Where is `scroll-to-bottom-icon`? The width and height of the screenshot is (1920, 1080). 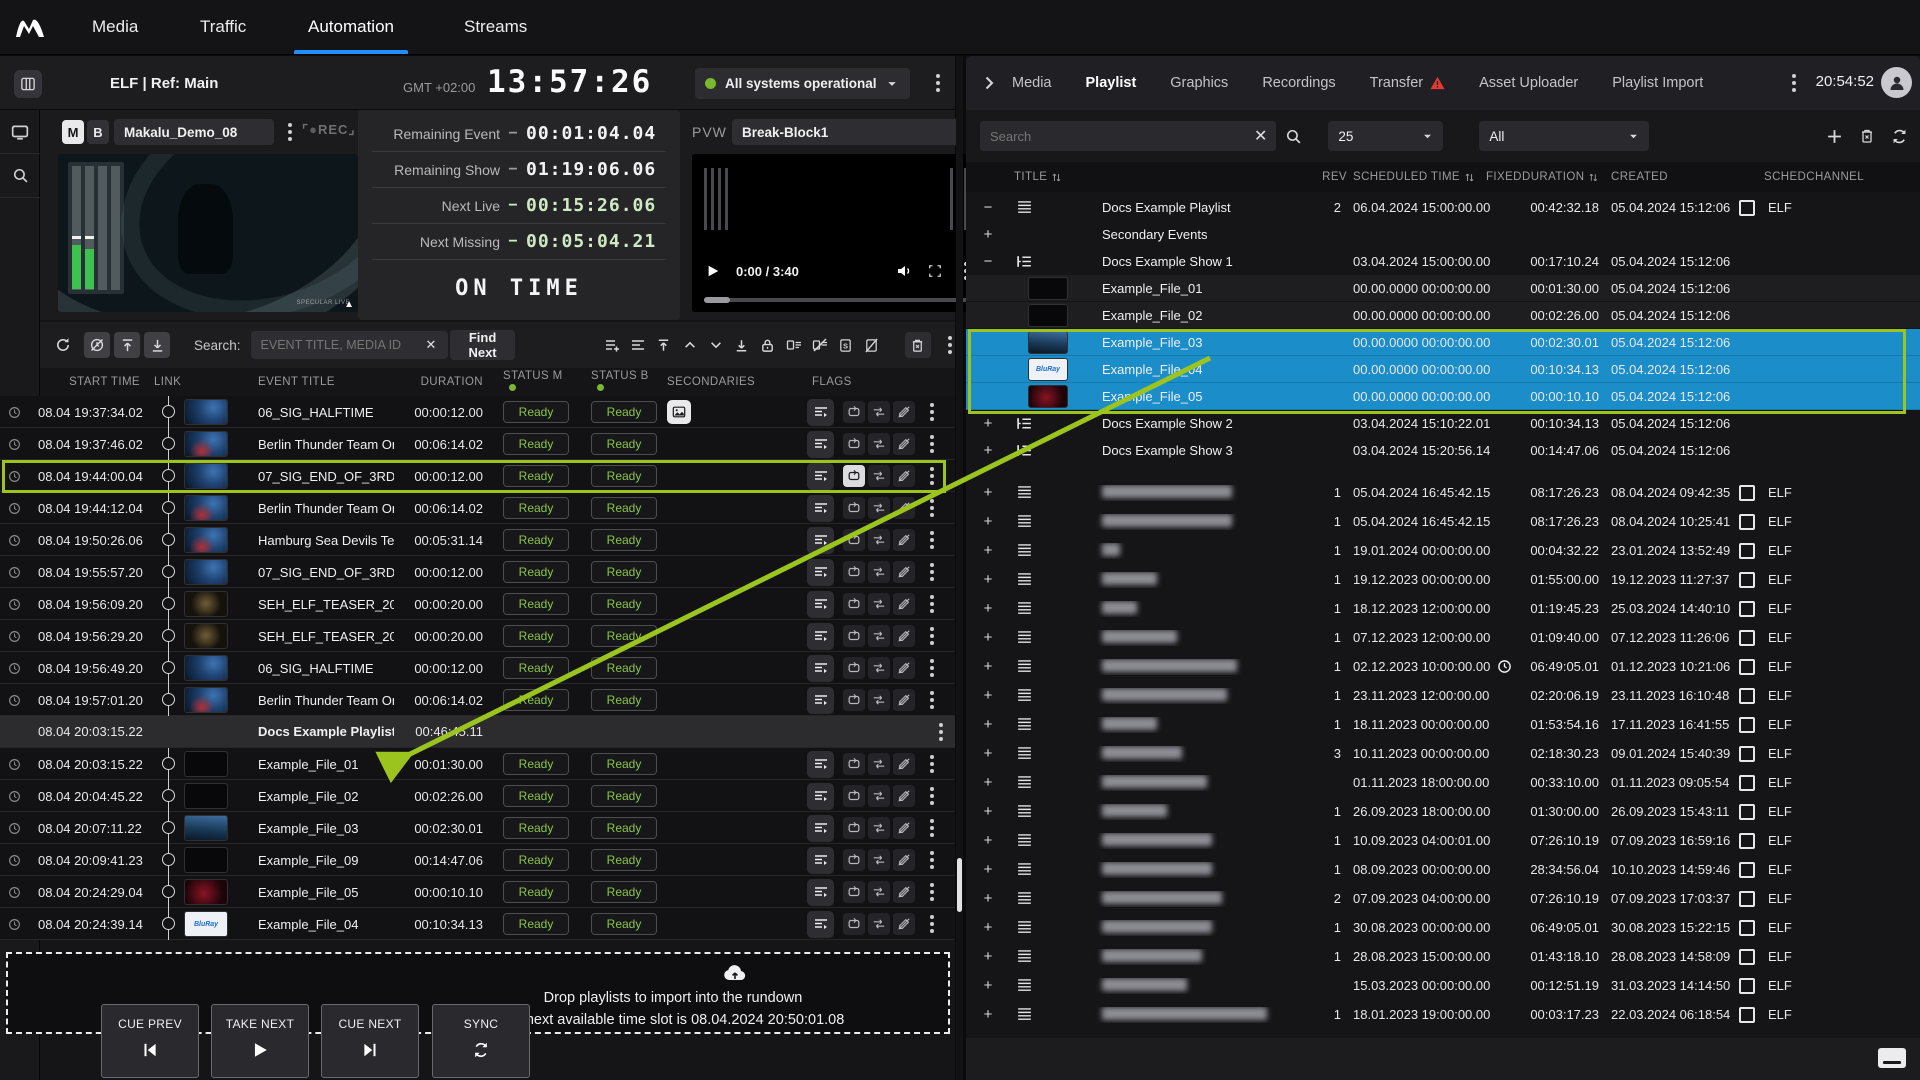
scroll-to-bottom-icon is located at coordinates (157, 345).